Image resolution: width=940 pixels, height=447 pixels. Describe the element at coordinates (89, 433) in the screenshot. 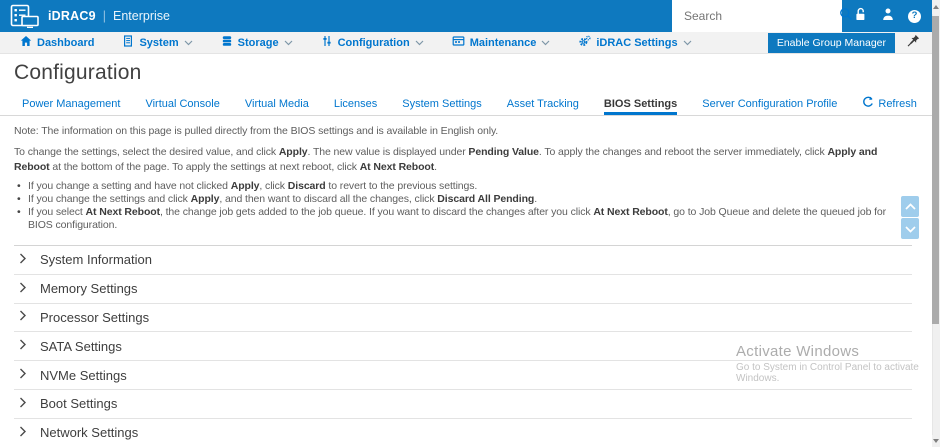

I see `accordion-label: Network Settings` at that location.